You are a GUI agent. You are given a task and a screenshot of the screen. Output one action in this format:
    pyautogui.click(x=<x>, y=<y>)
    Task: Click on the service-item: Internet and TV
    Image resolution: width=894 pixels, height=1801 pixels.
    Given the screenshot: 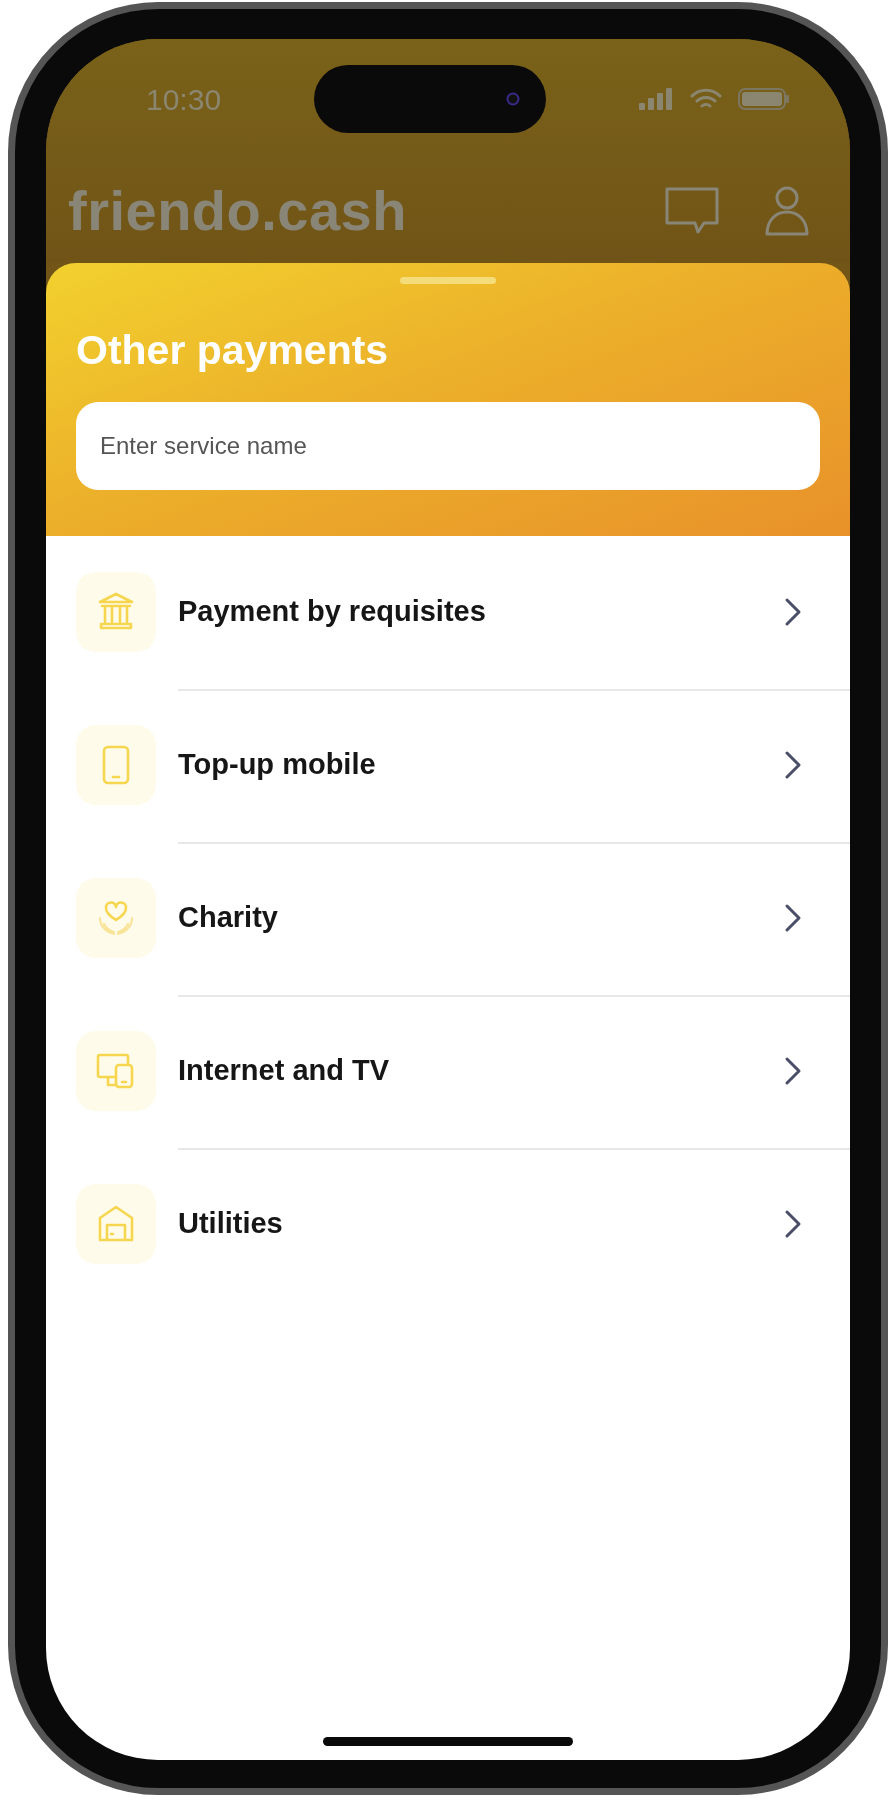 What is the action you would take?
    pyautogui.click(x=448, y=1071)
    